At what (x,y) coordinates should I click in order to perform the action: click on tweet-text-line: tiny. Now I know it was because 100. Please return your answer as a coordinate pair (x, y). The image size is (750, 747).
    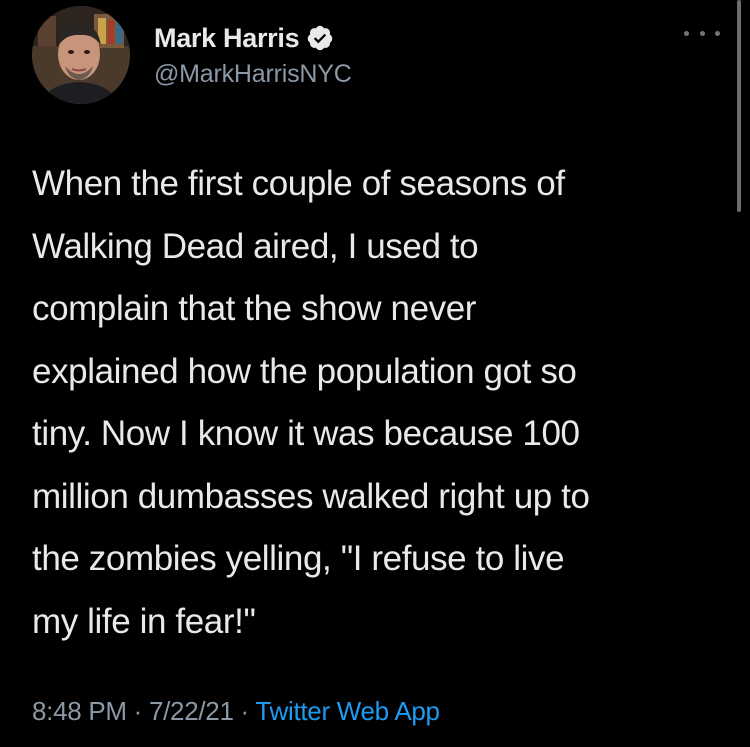
    Looking at the image, I should click on (306, 433).